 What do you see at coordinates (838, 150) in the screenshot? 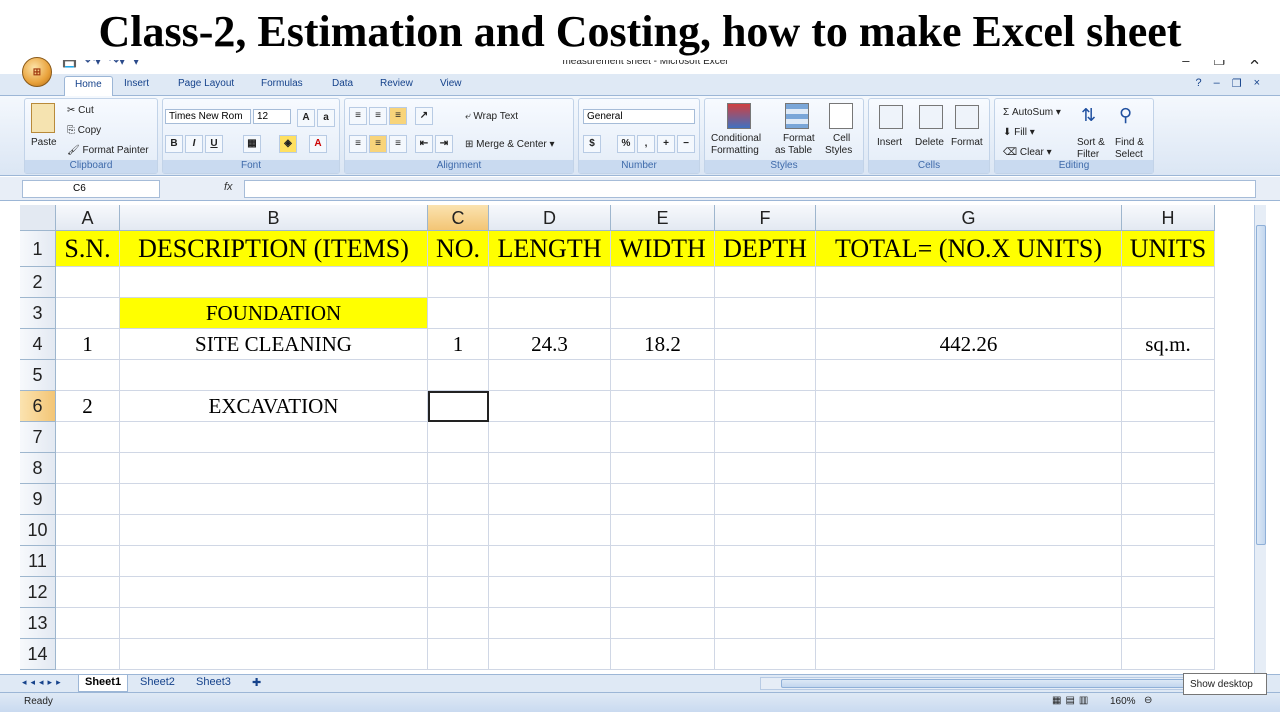
I see `cell-styles-label-2: Styles` at bounding box center [838, 150].